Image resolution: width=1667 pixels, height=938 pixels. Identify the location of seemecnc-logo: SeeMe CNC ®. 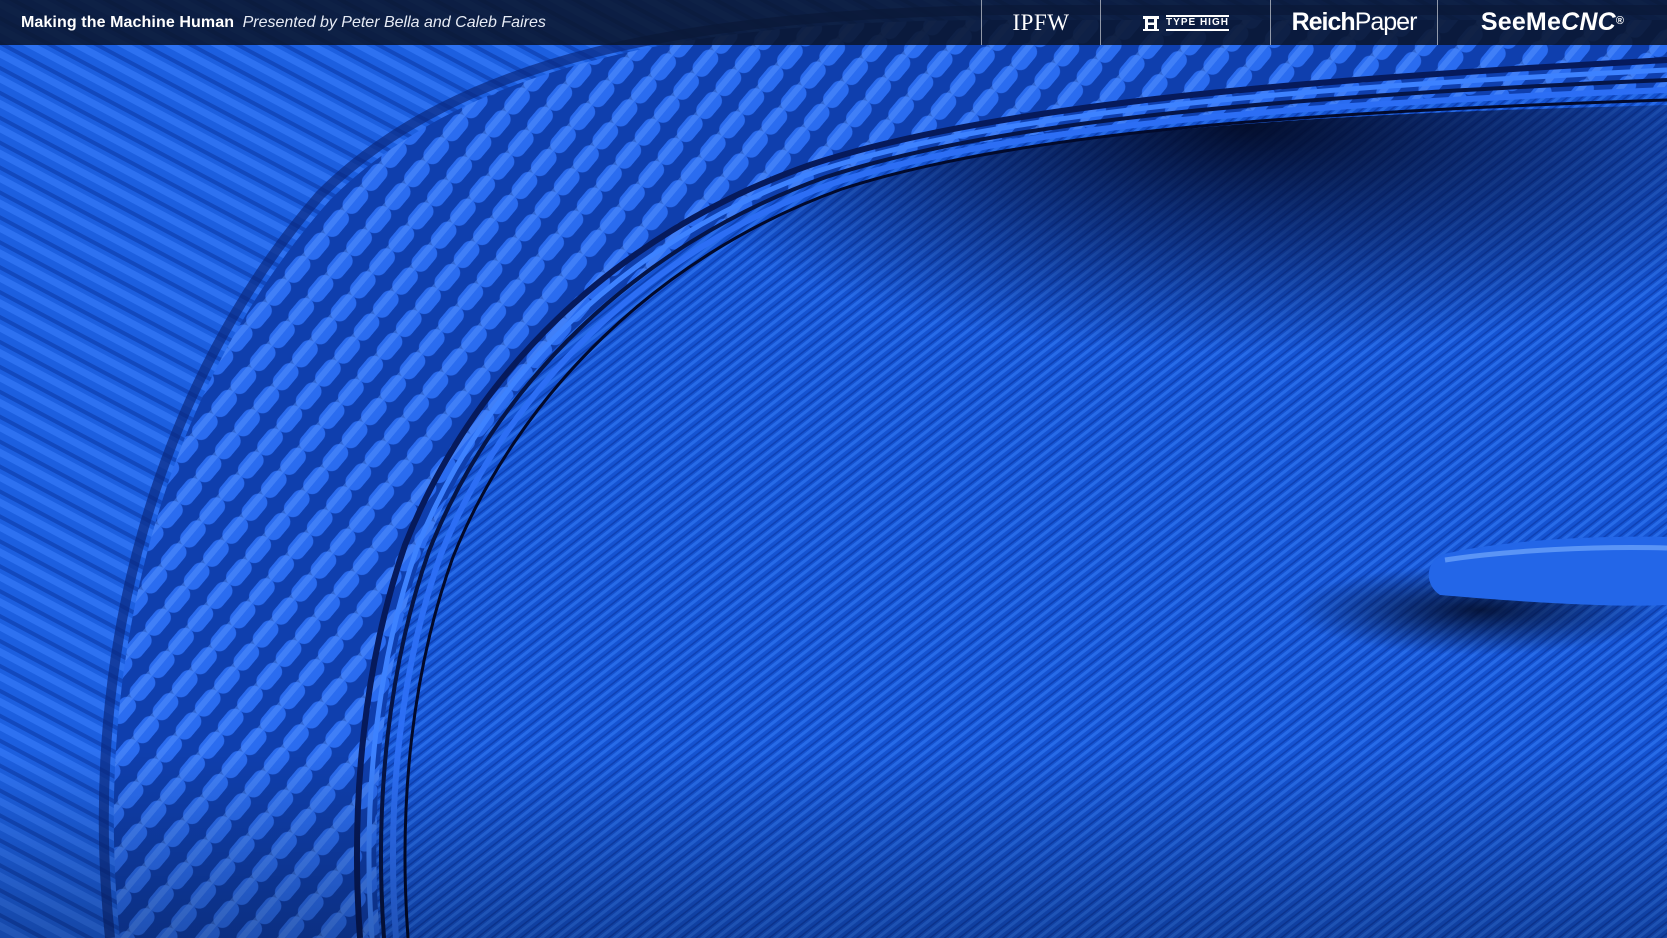
(1552, 22).